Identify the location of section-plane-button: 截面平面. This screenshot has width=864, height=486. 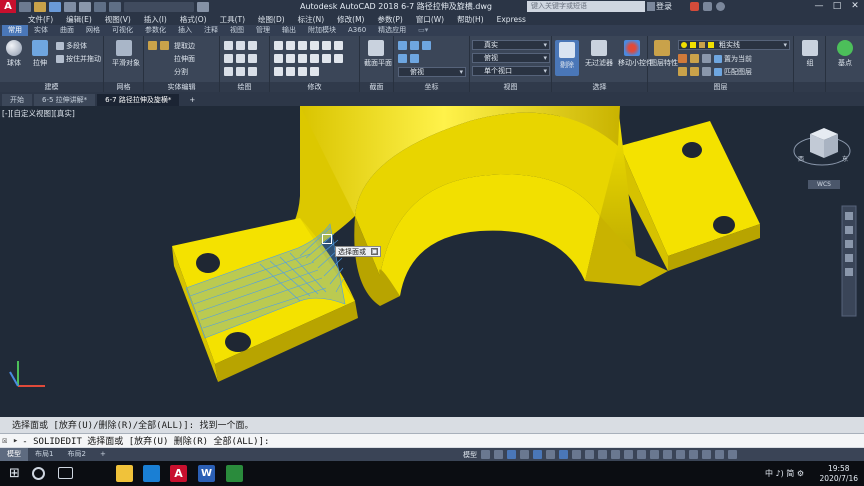
(378, 54).